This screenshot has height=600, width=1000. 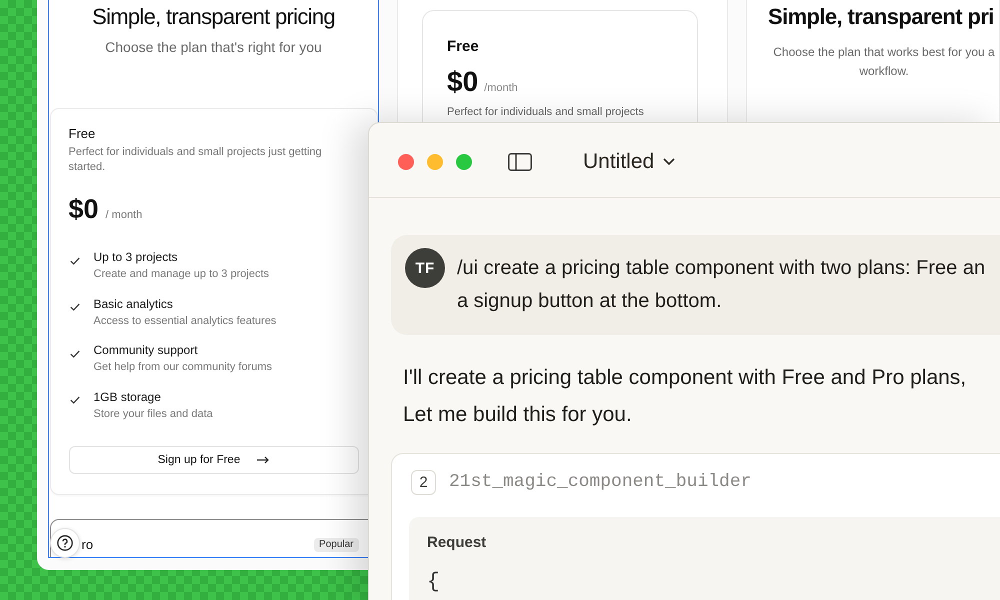 I want to click on feature-title: Basic analytics, so click(x=134, y=304).